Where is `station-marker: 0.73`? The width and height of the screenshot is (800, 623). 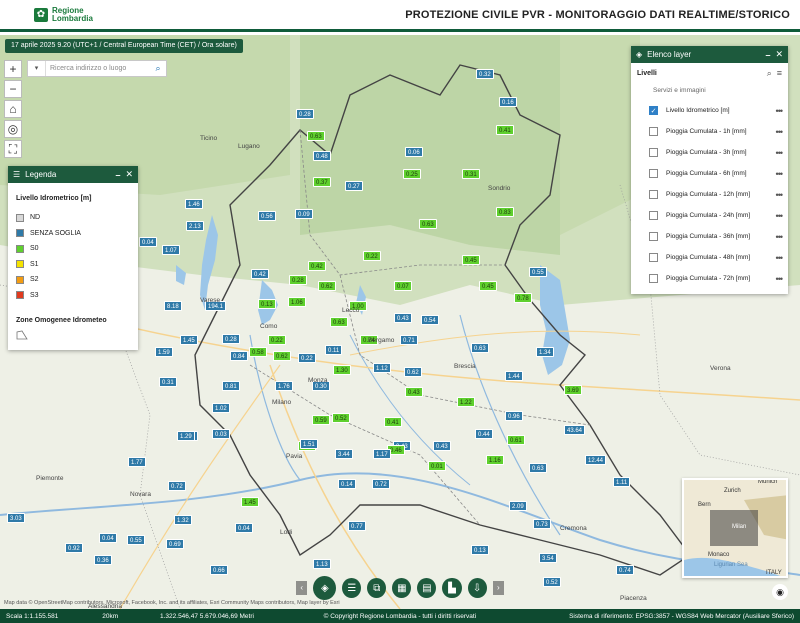 station-marker: 0.73 is located at coordinates (542, 524).